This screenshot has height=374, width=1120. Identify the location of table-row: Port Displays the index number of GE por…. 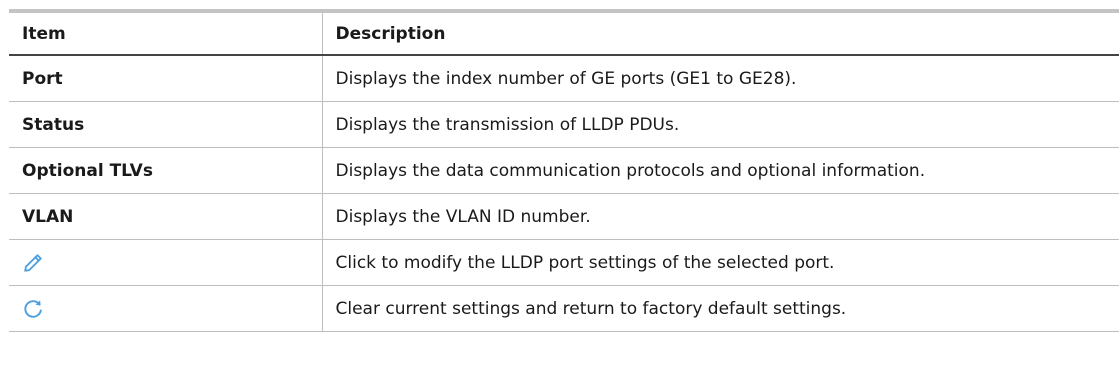
(564, 78).